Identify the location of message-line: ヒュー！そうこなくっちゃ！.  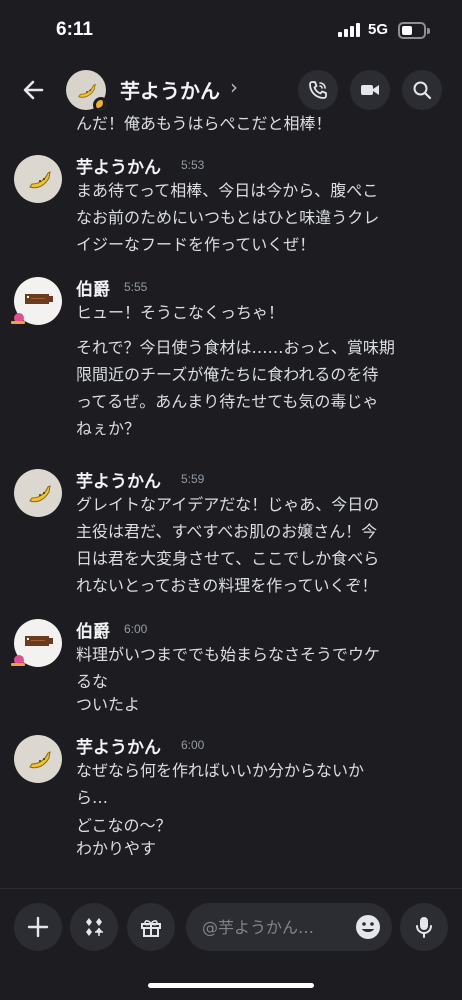
(180, 312).